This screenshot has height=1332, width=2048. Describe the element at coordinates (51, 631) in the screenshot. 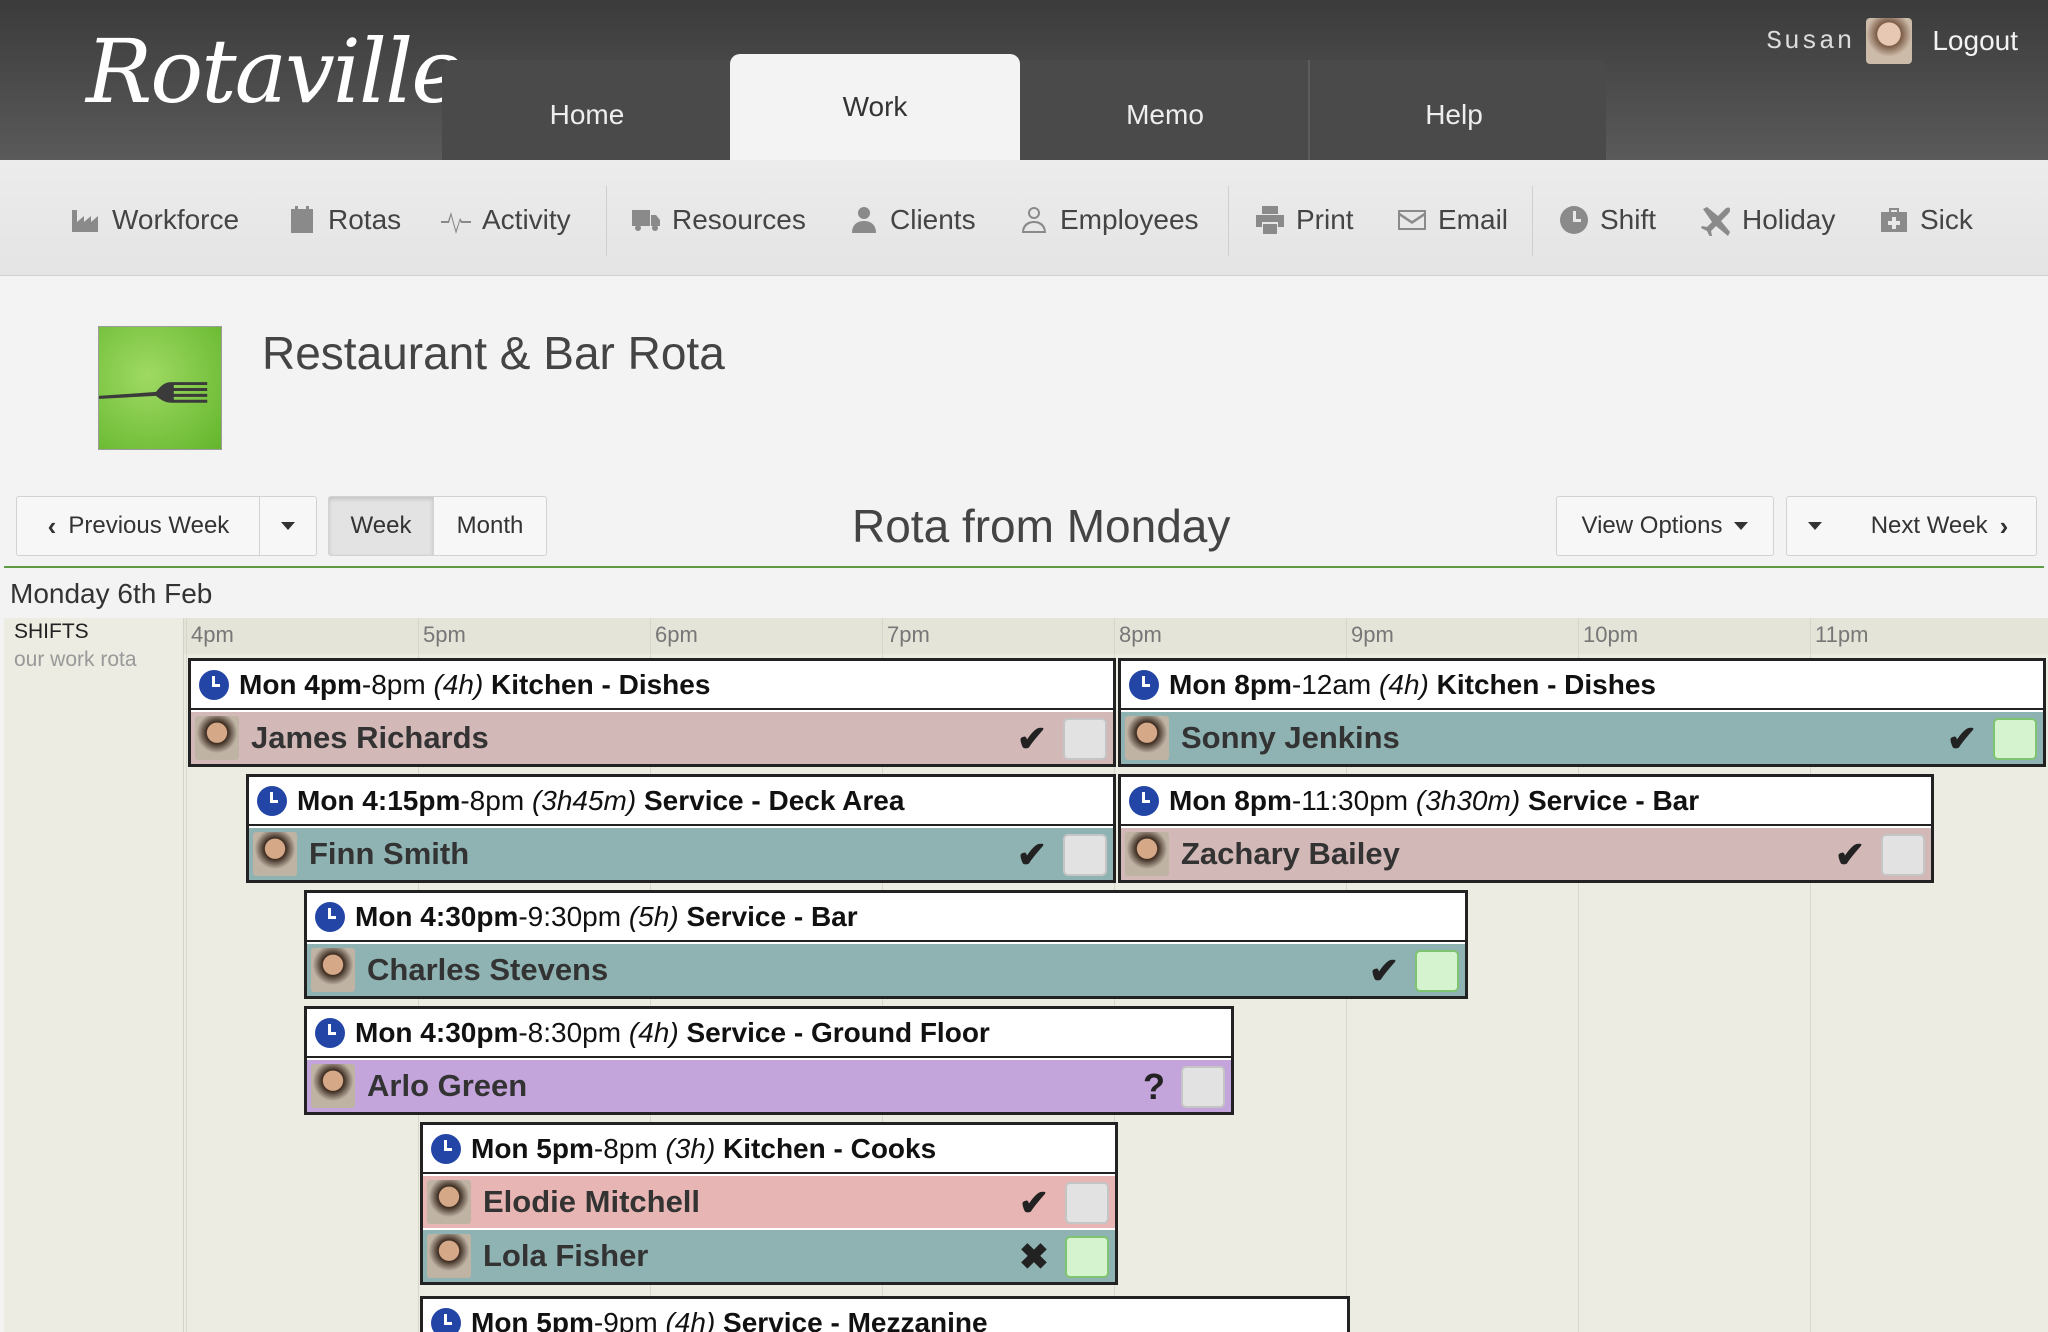

I see `shifts-label: SHIFTS` at that location.